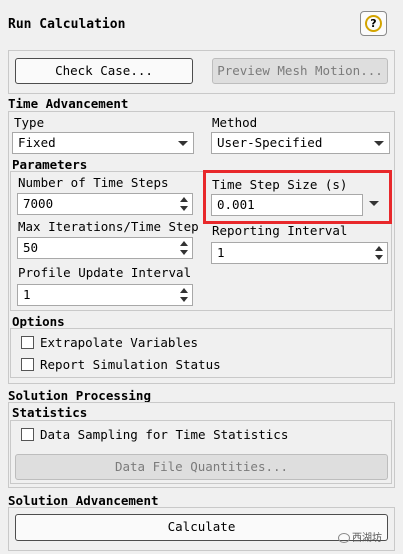 This screenshot has width=403, height=554. What do you see at coordinates (27, 294) in the screenshot?
I see `profile-update-interval-value: 1` at bounding box center [27, 294].